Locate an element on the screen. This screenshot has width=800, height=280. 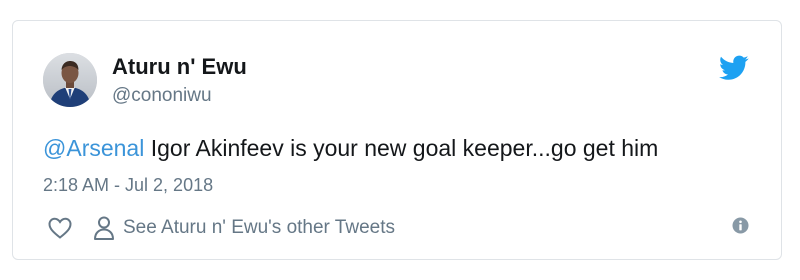
avatar-image is located at coordinates (70, 80).